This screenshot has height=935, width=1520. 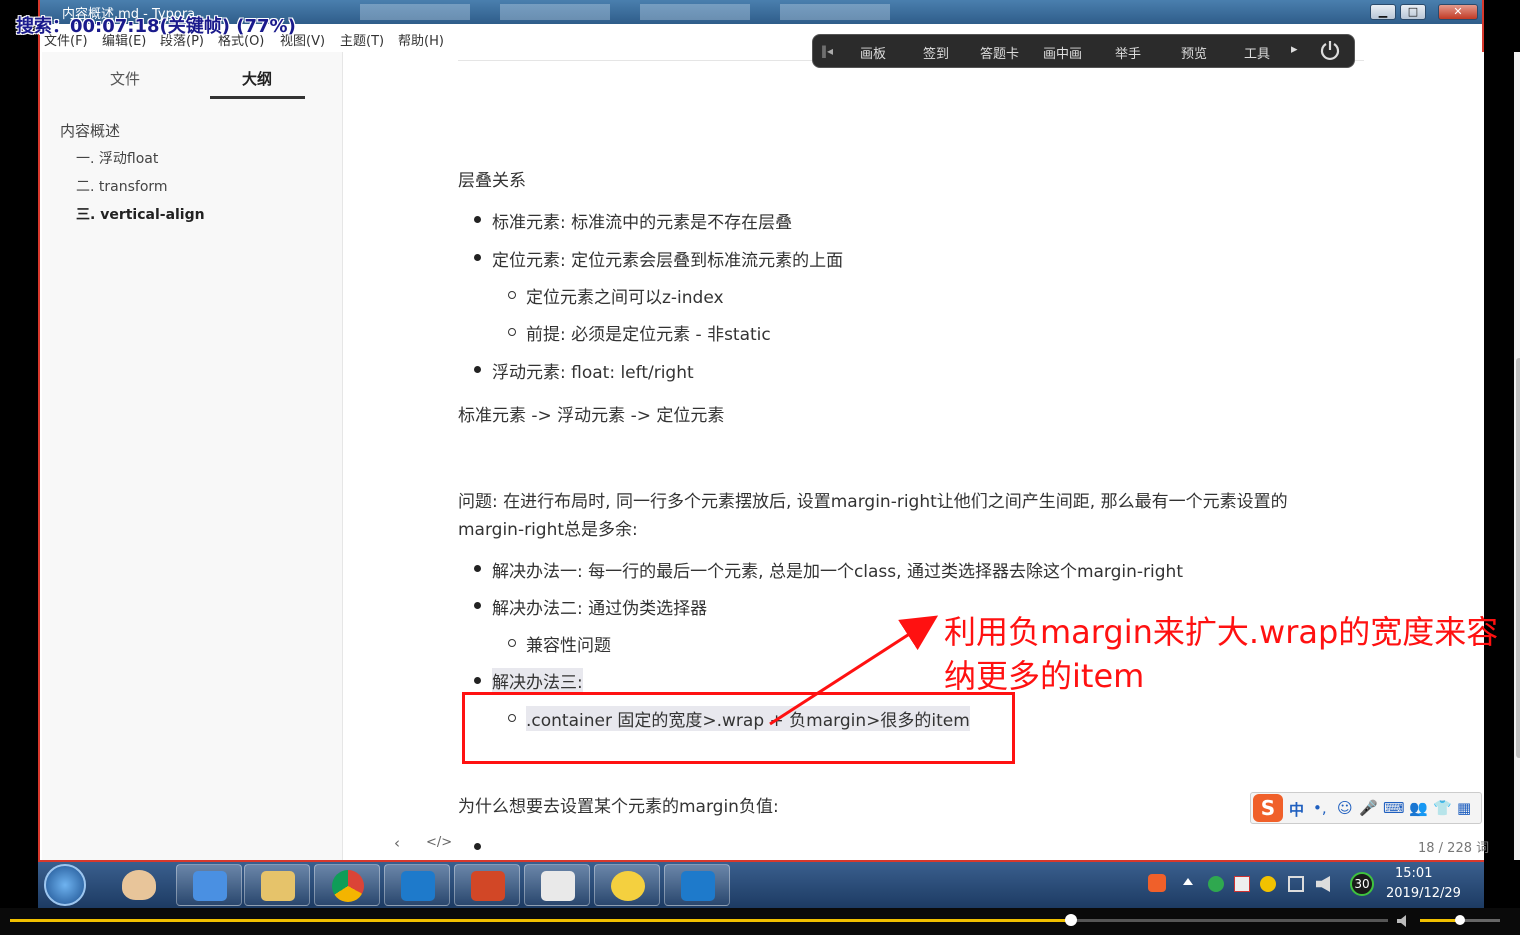 I want to click on tray-plus-icon, so click(x=1268, y=884).